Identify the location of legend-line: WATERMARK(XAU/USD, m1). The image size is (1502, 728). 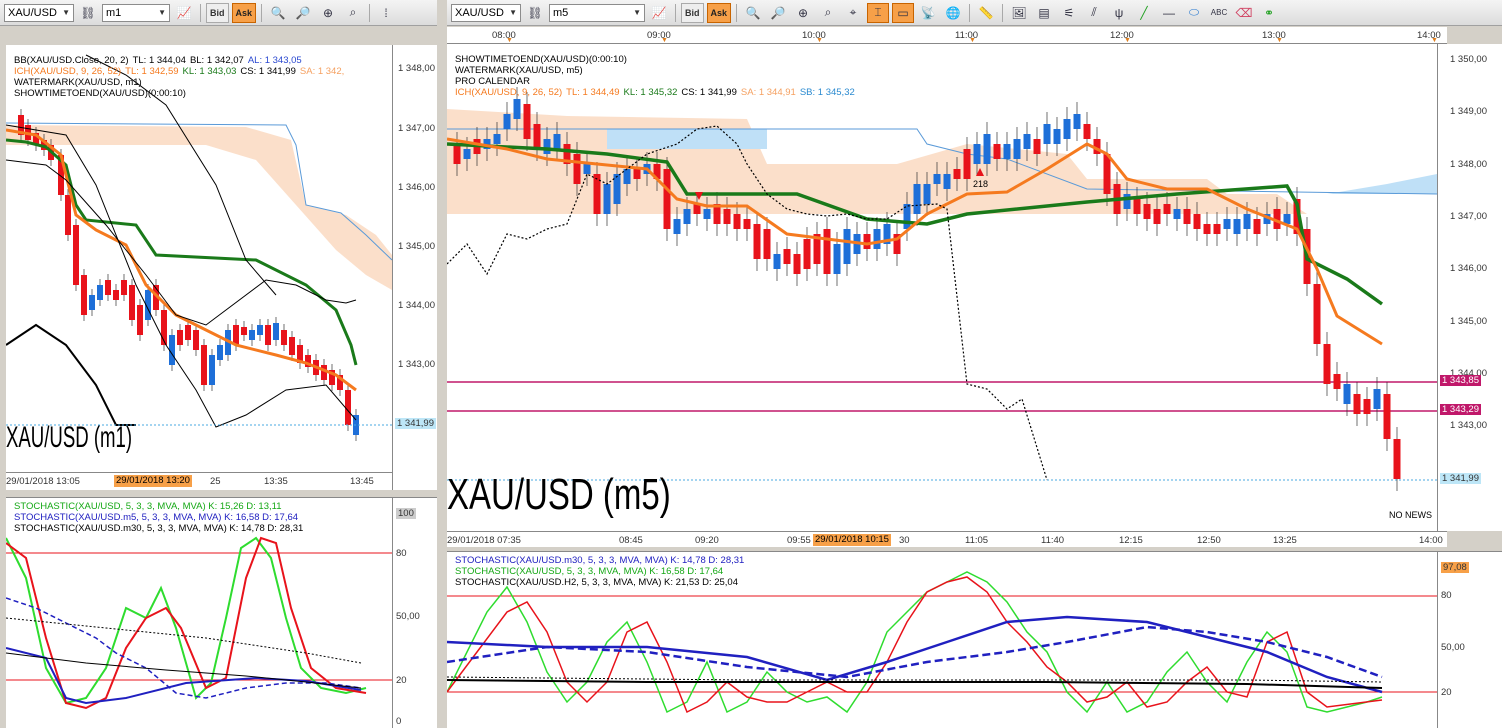
(181, 82).